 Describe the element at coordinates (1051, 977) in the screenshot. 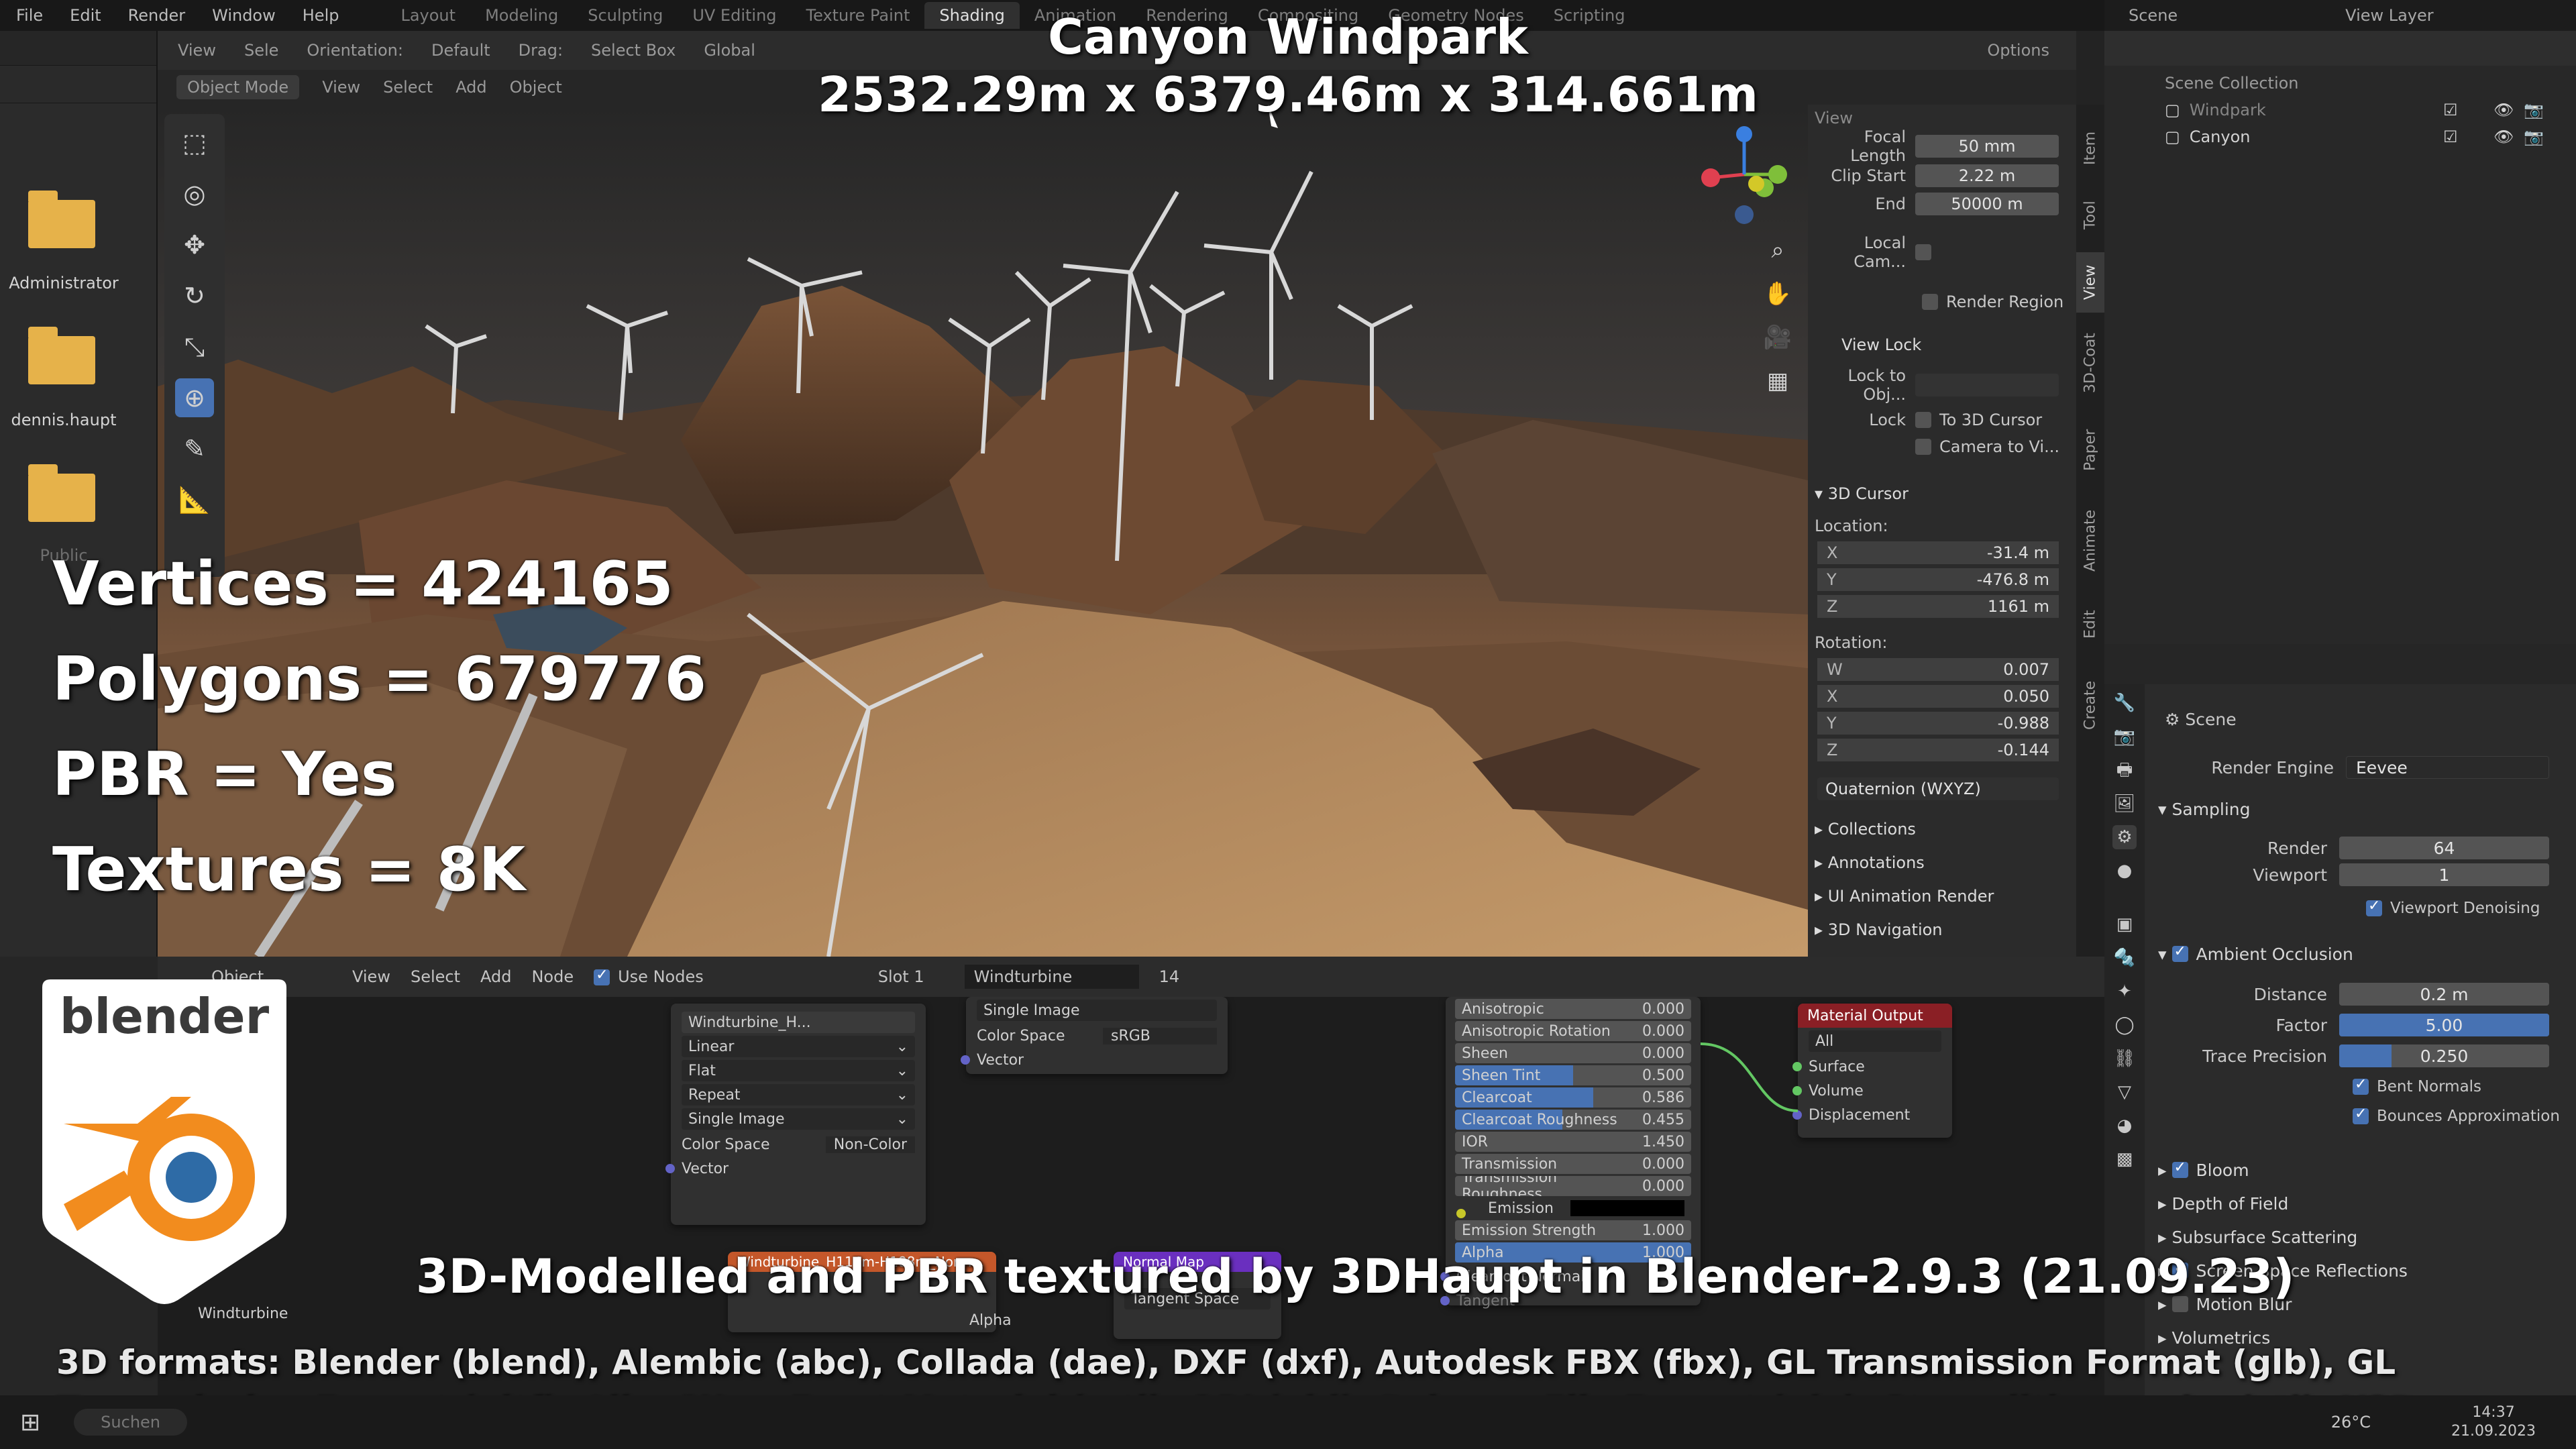

I see `material-name-field: Windturbine` at that location.